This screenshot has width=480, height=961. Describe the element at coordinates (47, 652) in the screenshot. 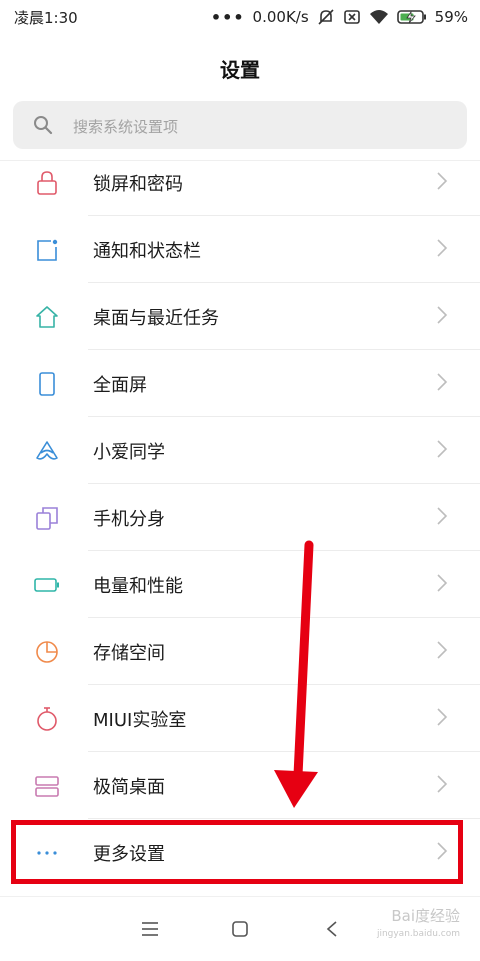

I see `storage-icon` at that location.